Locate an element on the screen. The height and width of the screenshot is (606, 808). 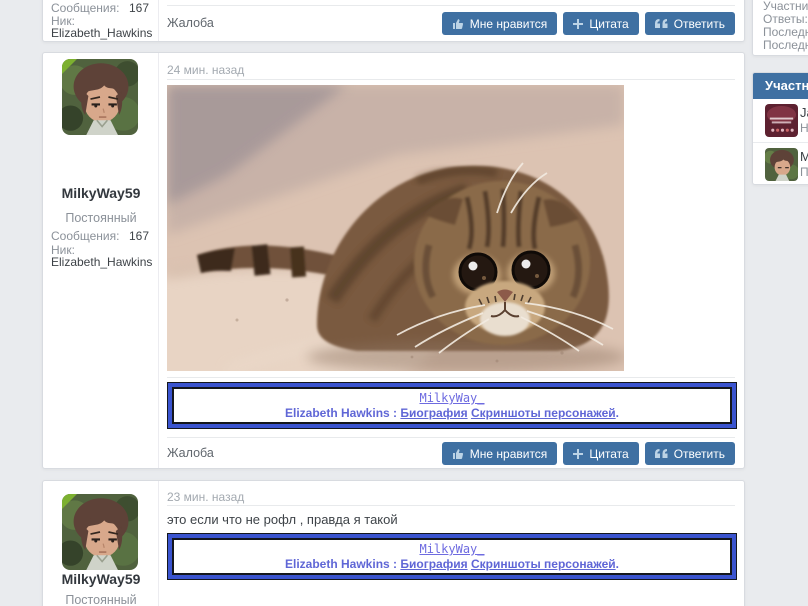
post-timestamp: 23 мин. назад is located at coordinates (205, 497).